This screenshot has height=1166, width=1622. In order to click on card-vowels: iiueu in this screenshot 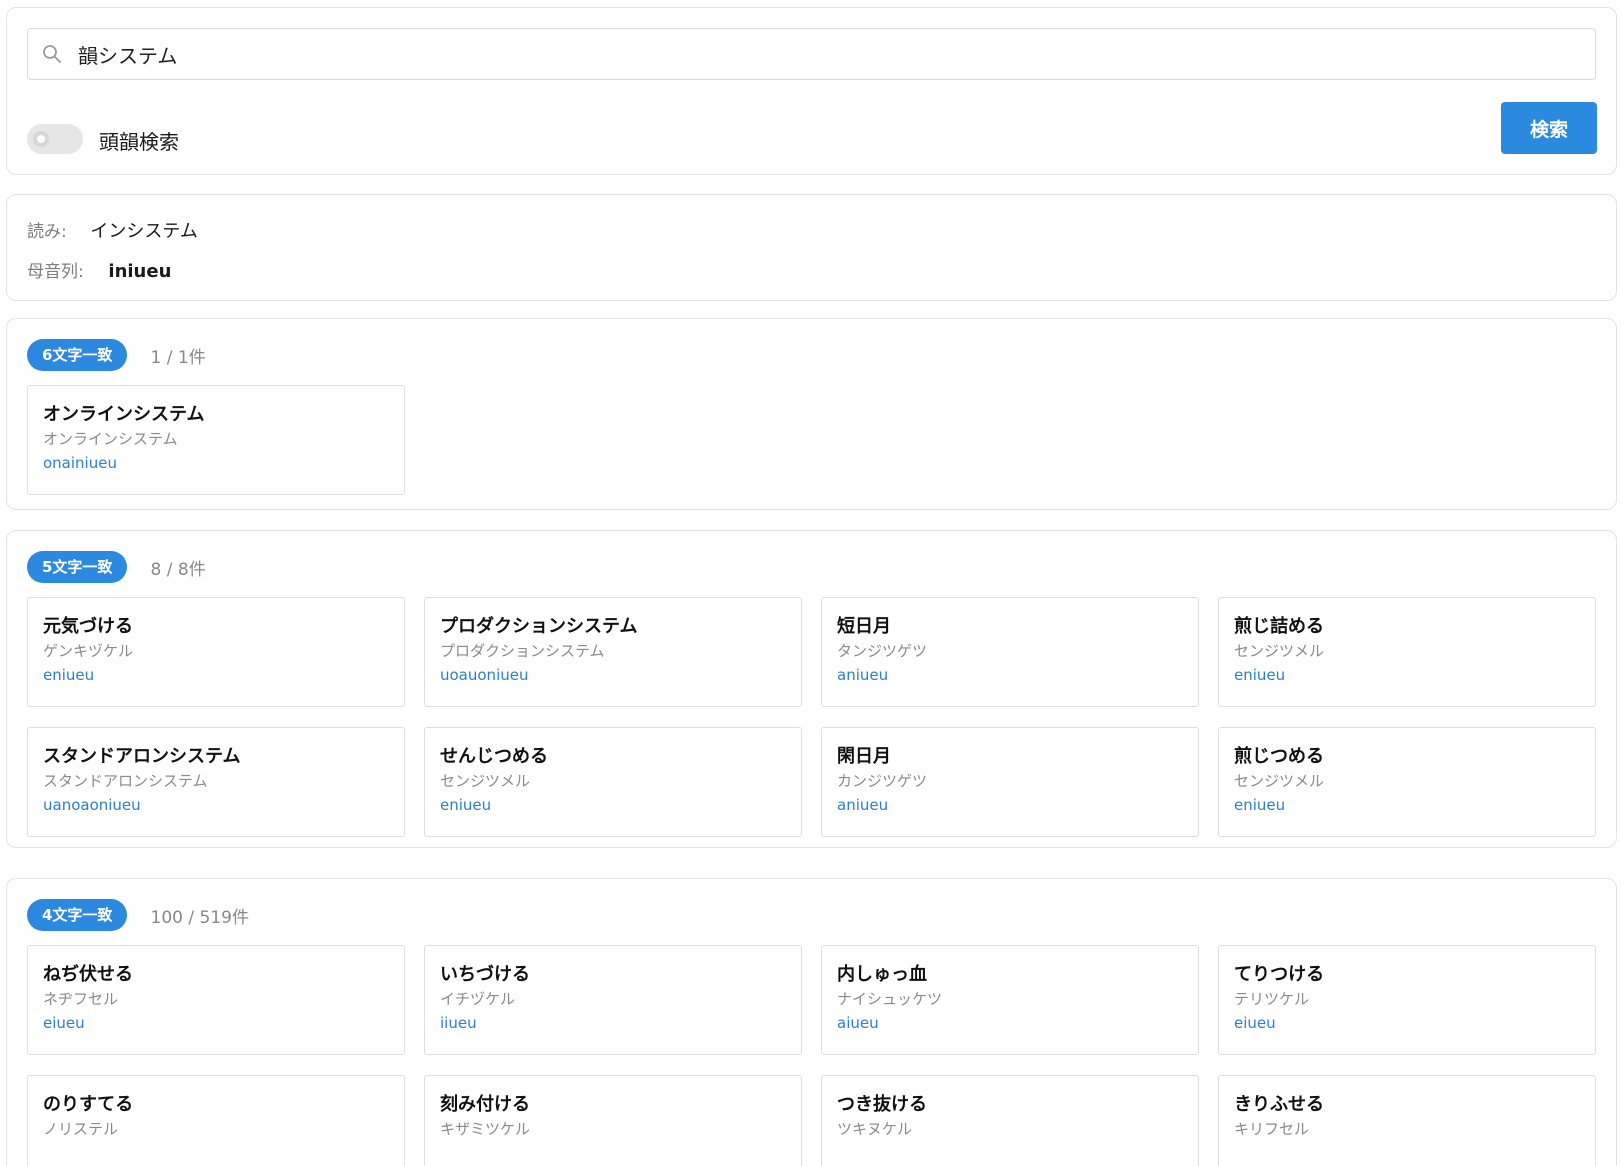, I will do `click(458, 1023)`.